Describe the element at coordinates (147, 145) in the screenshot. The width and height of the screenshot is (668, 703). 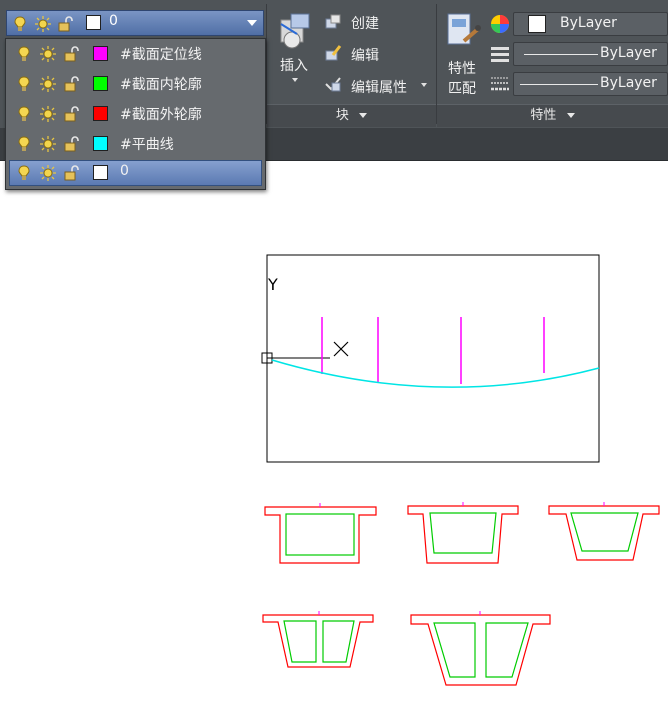
I see `layer-name: #平曲线` at that location.